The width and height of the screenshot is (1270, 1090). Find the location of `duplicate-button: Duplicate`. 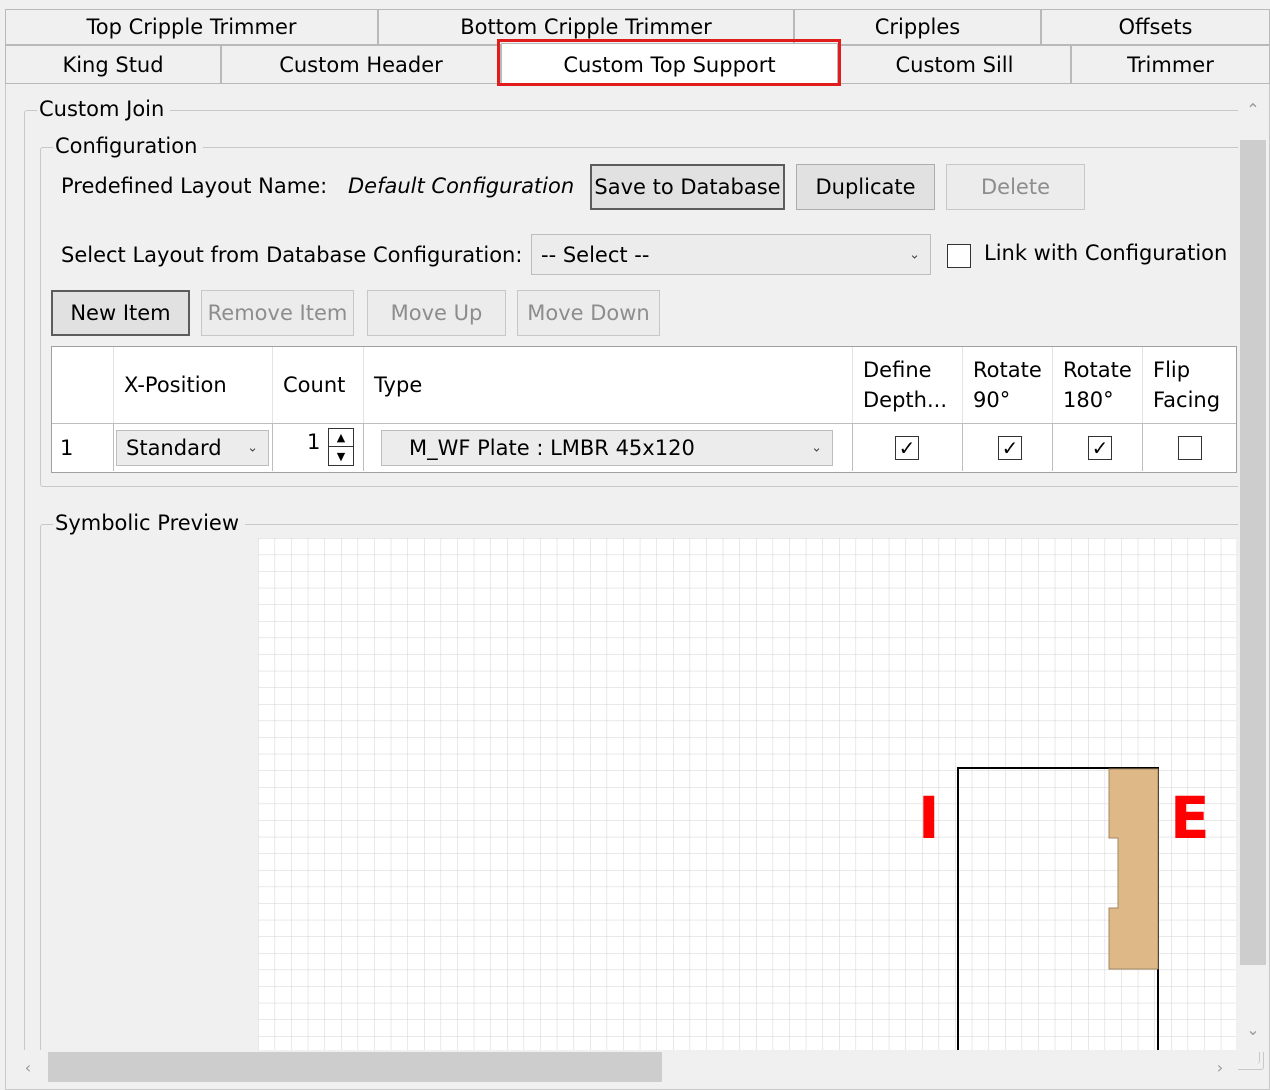

duplicate-button: Duplicate is located at coordinates (865, 187).